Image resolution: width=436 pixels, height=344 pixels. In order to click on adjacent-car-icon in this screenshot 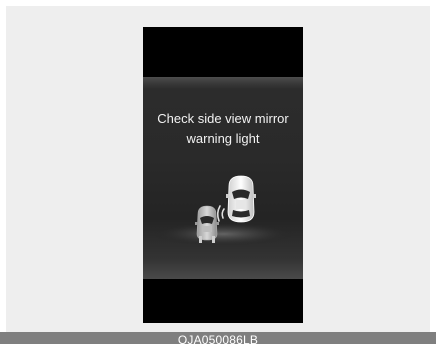, I will do `click(207, 224)`.